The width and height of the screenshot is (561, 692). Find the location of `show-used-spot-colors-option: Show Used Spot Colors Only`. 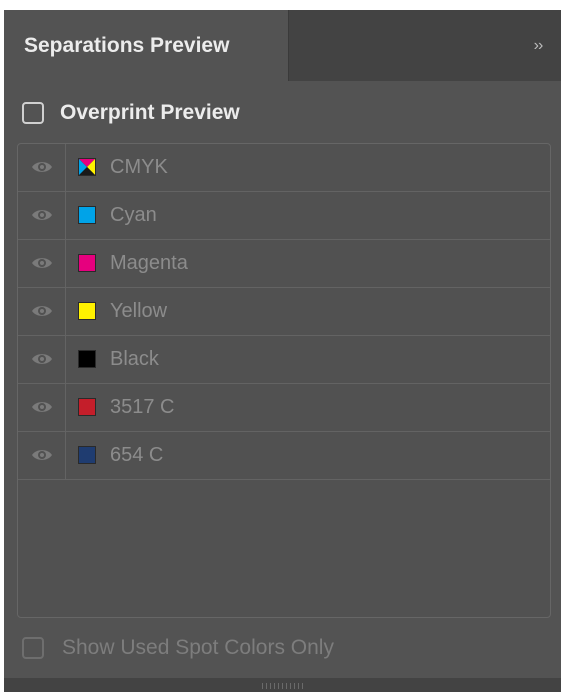

show-used-spot-colors-option: Show Used Spot Colors Only is located at coordinates (232, 649).